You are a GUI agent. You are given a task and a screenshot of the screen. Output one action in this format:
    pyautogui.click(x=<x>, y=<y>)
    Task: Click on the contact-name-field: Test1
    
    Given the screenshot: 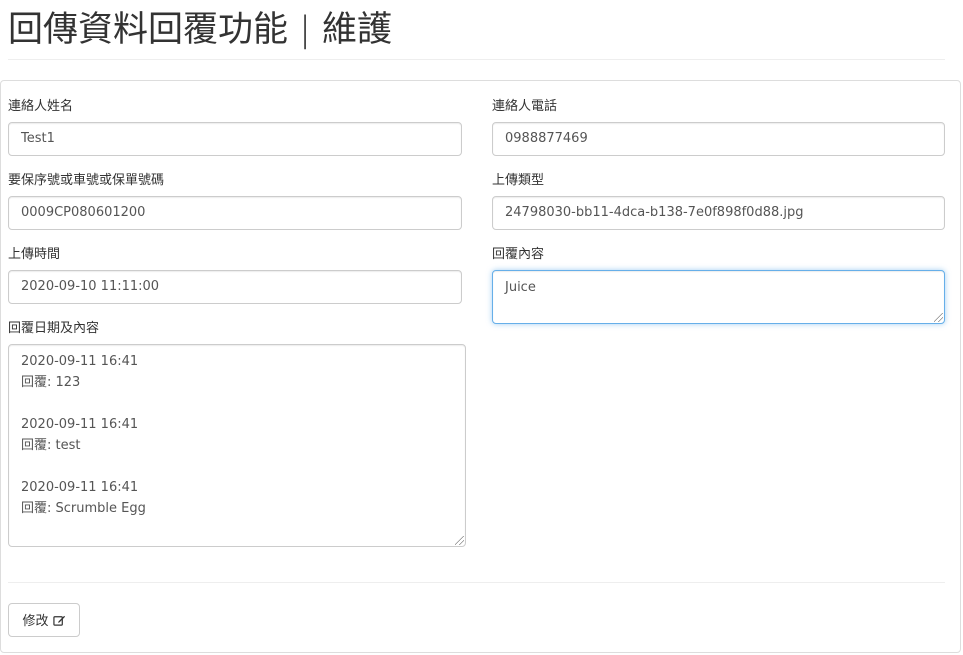 What is the action you would take?
    pyautogui.click(x=235, y=139)
    